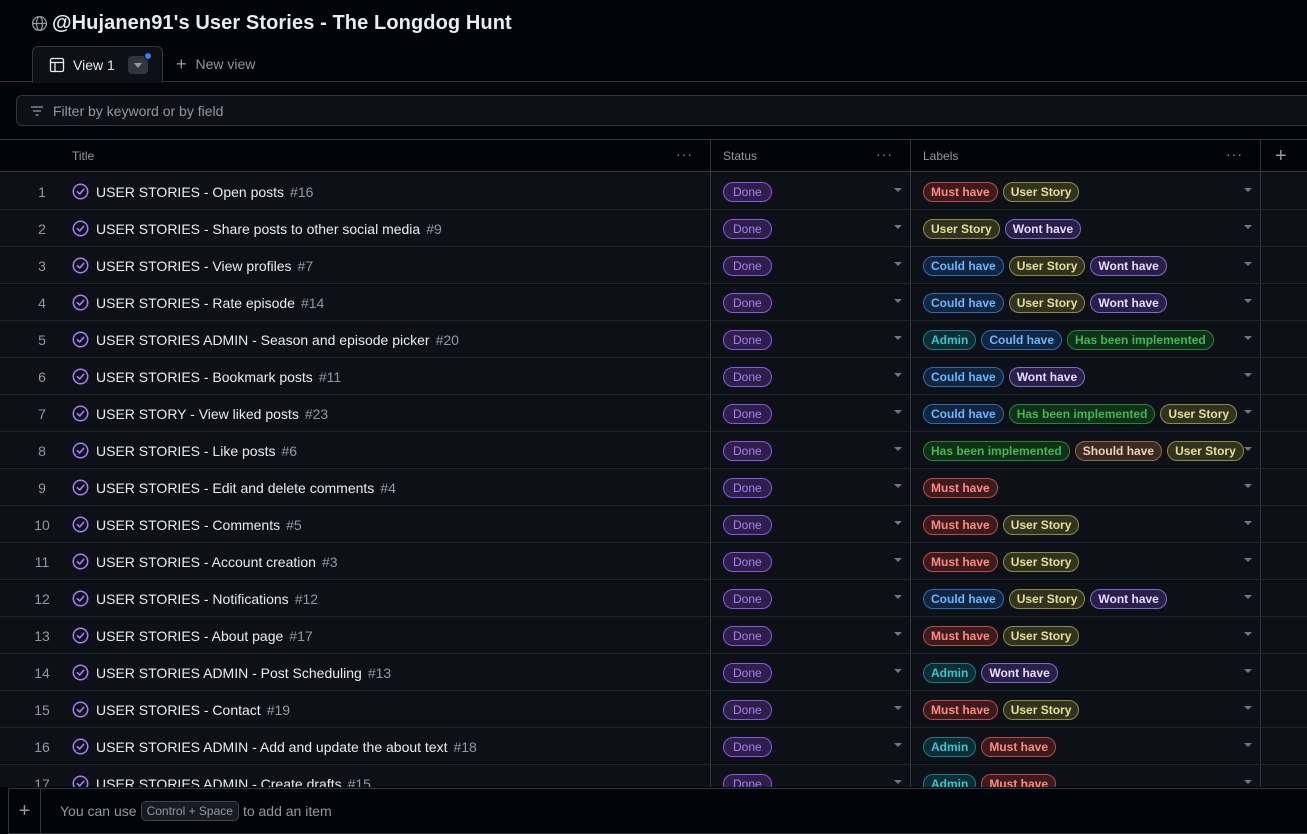 The width and height of the screenshot is (1307, 834). I want to click on tab-view-1: View 1, so click(97, 64).